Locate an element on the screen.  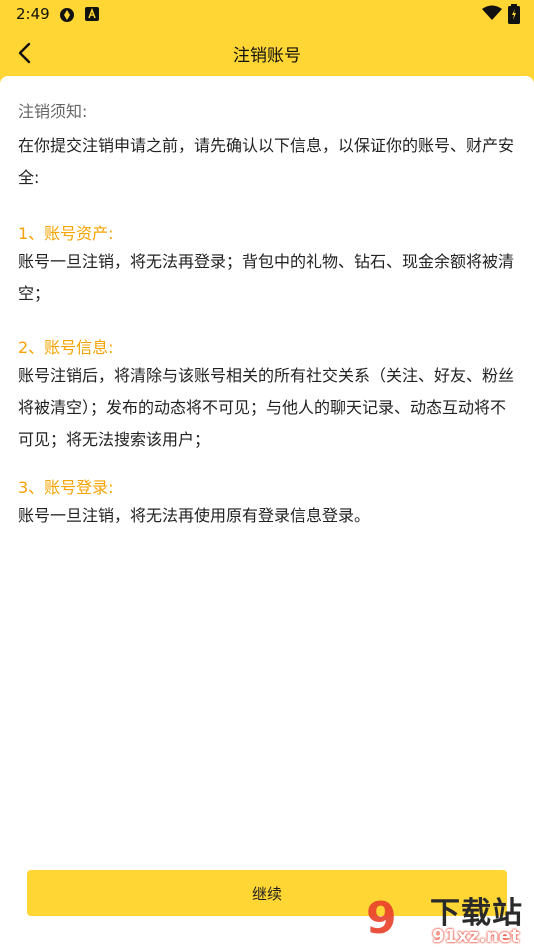
page-title: 注销账号 is located at coordinates (267, 56).